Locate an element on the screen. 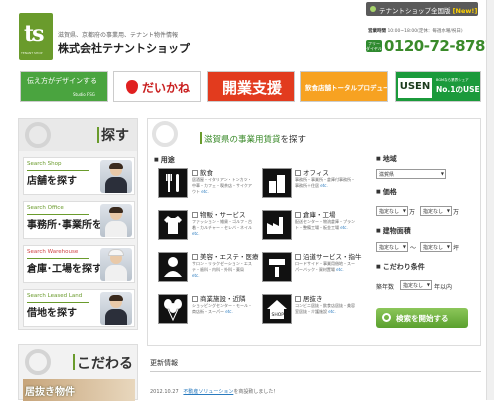 The height and width of the screenshot is (401, 494). region-select: 滋賀県 is located at coordinates (411, 174).